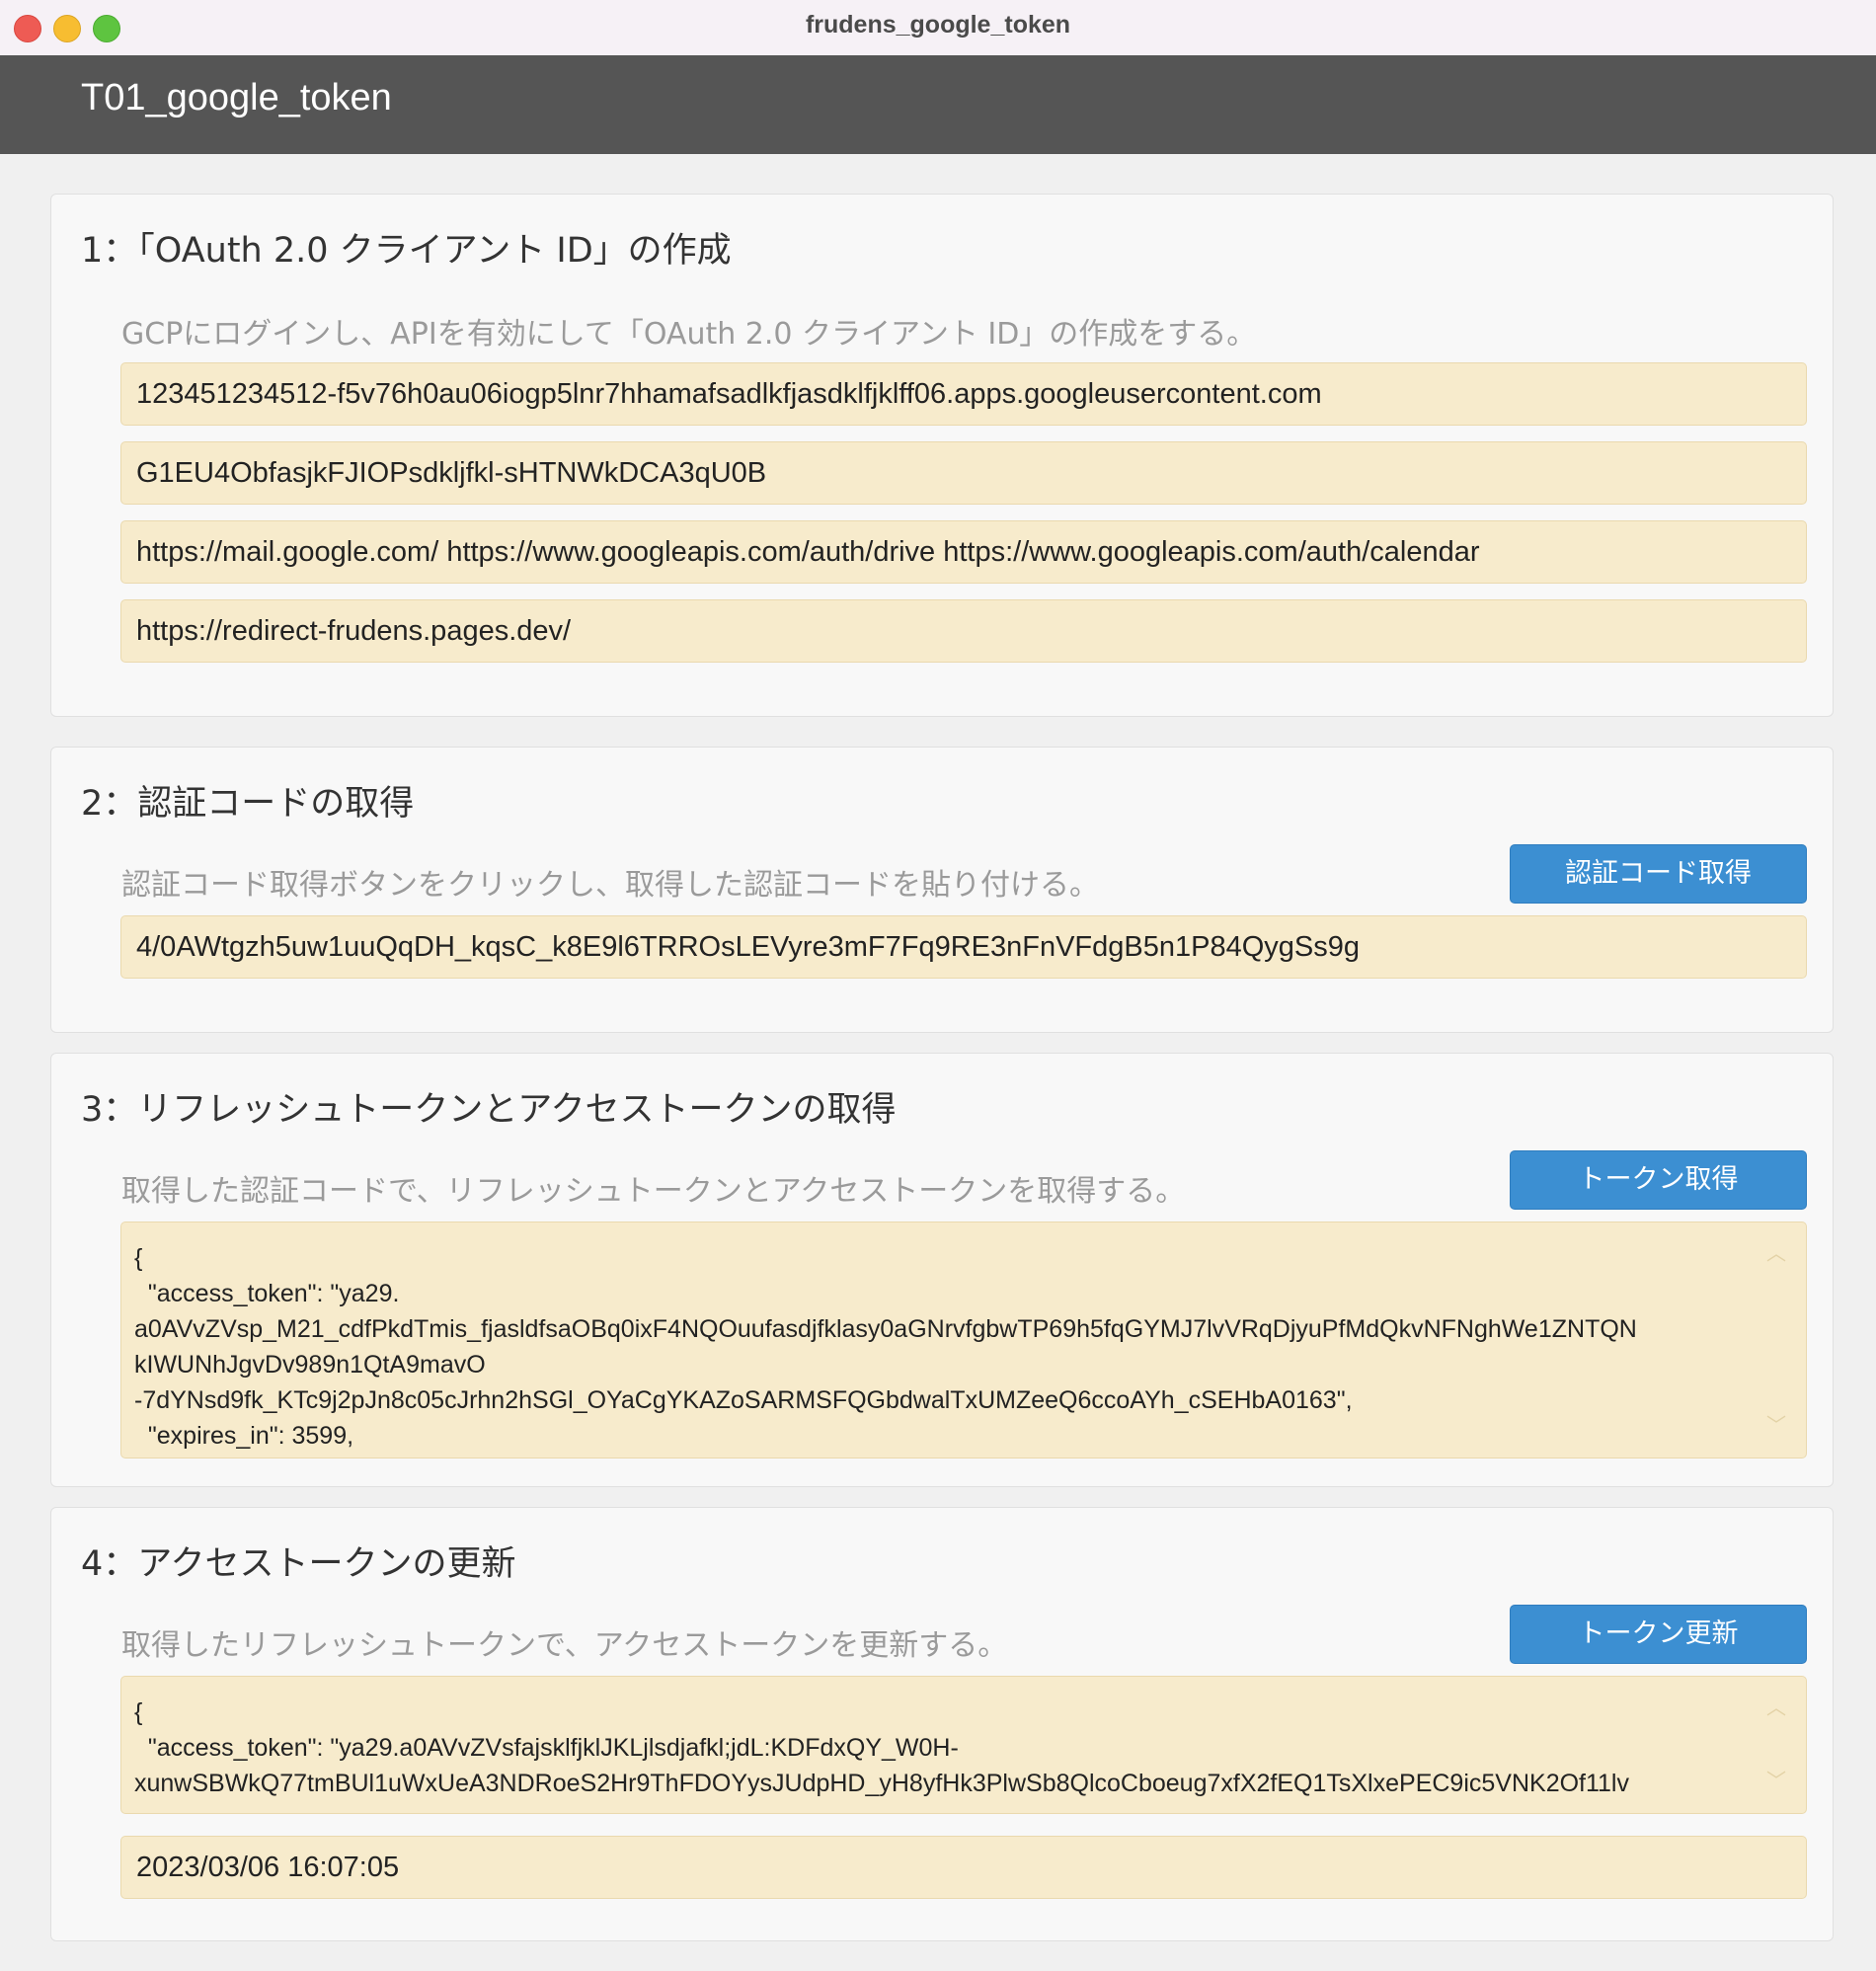 This screenshot has height=1971, width=1876. What do you see at coordinates (938, 104) in the screenshot?
I see `app-header: T01_google_token` at bounding box center [938, 104].